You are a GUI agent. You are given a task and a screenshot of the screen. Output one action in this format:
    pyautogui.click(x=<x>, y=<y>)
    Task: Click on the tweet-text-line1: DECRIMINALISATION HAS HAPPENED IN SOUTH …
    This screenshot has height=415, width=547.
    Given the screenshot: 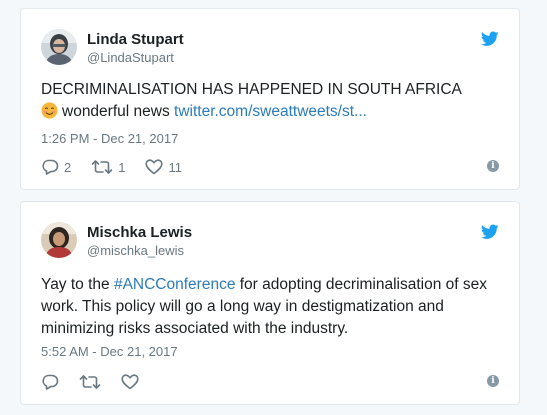 What is the action you would take?
    pyautogui.click(x=251, y=89)
    